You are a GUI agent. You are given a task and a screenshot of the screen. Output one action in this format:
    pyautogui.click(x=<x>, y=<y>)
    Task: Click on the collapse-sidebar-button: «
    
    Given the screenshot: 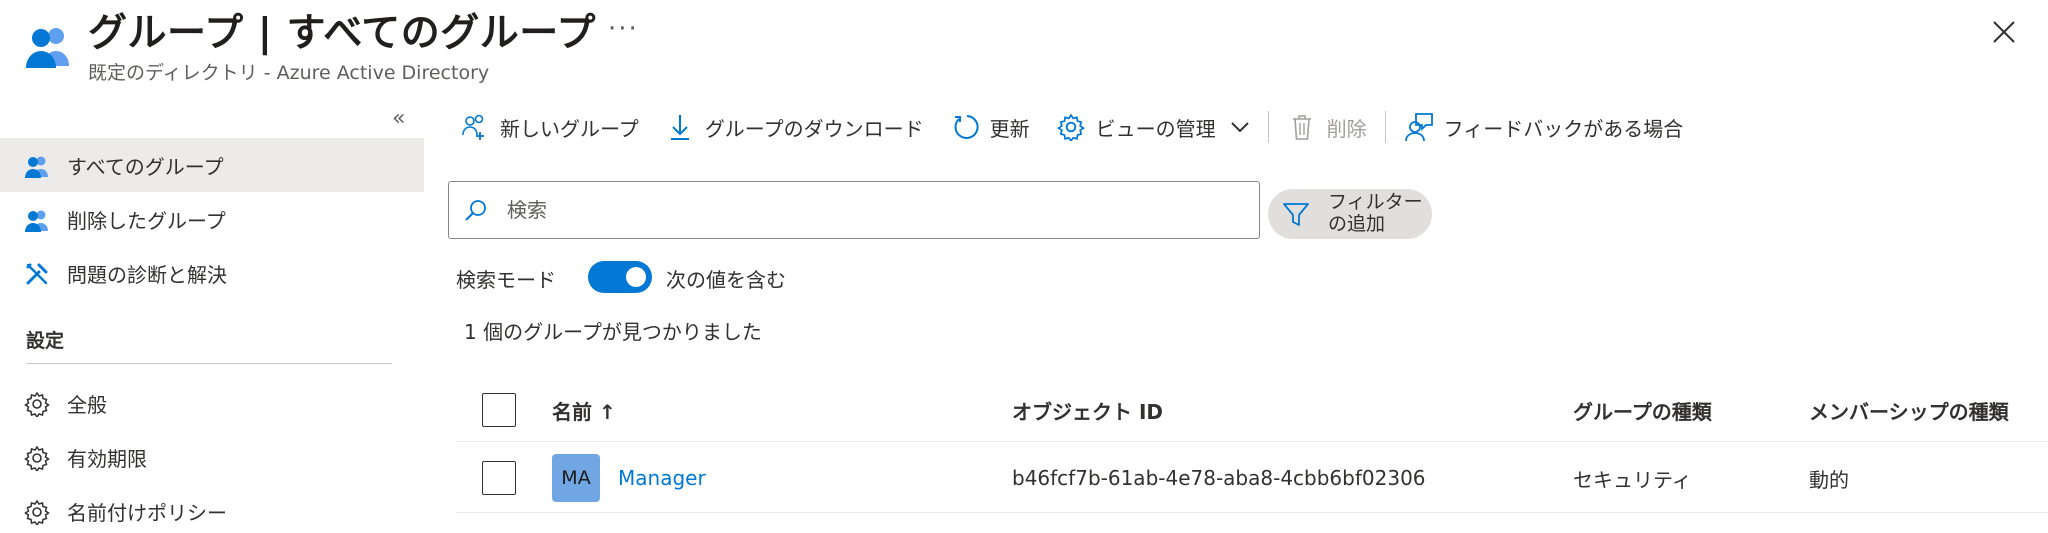 What is the action you would take?
    pyautogui.click(x=398, y=118)
    